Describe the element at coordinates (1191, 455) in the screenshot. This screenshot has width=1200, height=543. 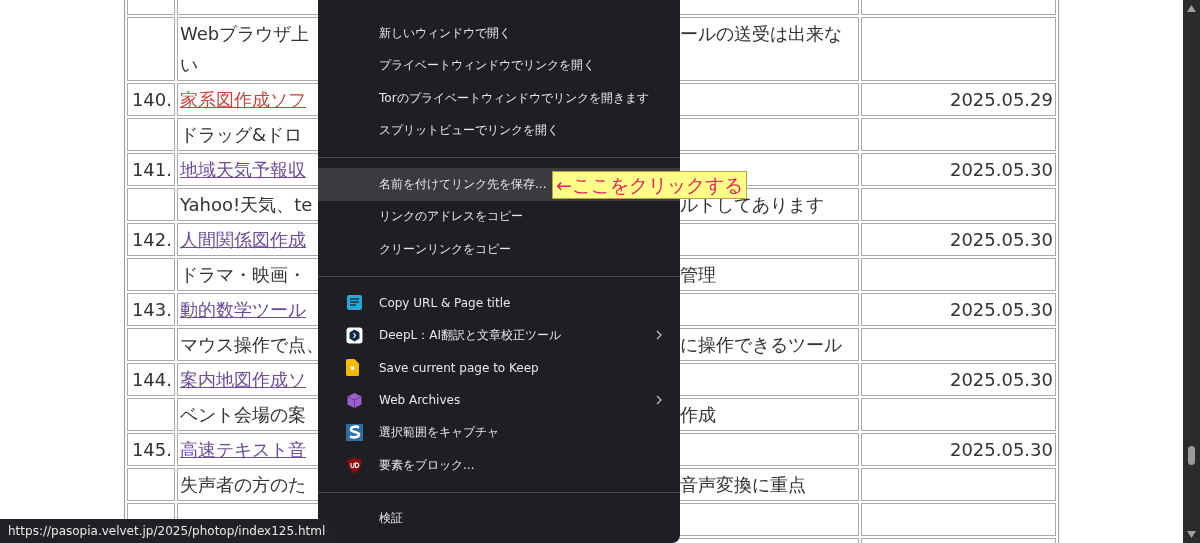
I see `scrollbar-thumb` at that location.